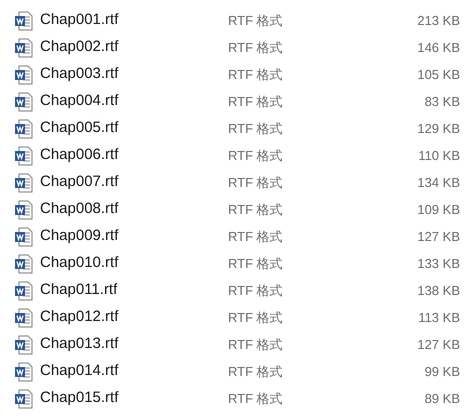 This screenshot has width=469, height=420. What do you see at coordinates (438, 263) in the screenshot?
I see `file-size: 133 KB` at bounding box center [438, 263].